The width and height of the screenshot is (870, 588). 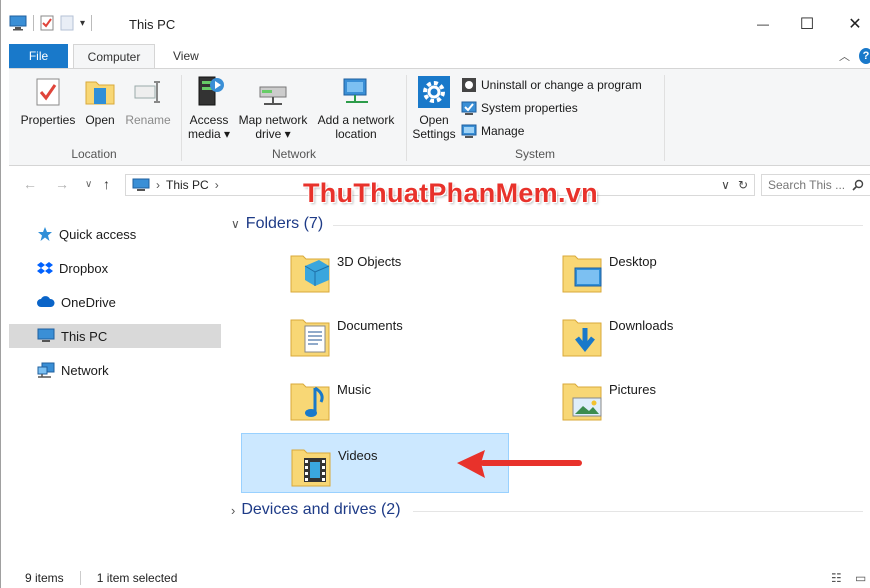 I want to click on add-network-location-button: Add a network location, so click(x=356, y=108).